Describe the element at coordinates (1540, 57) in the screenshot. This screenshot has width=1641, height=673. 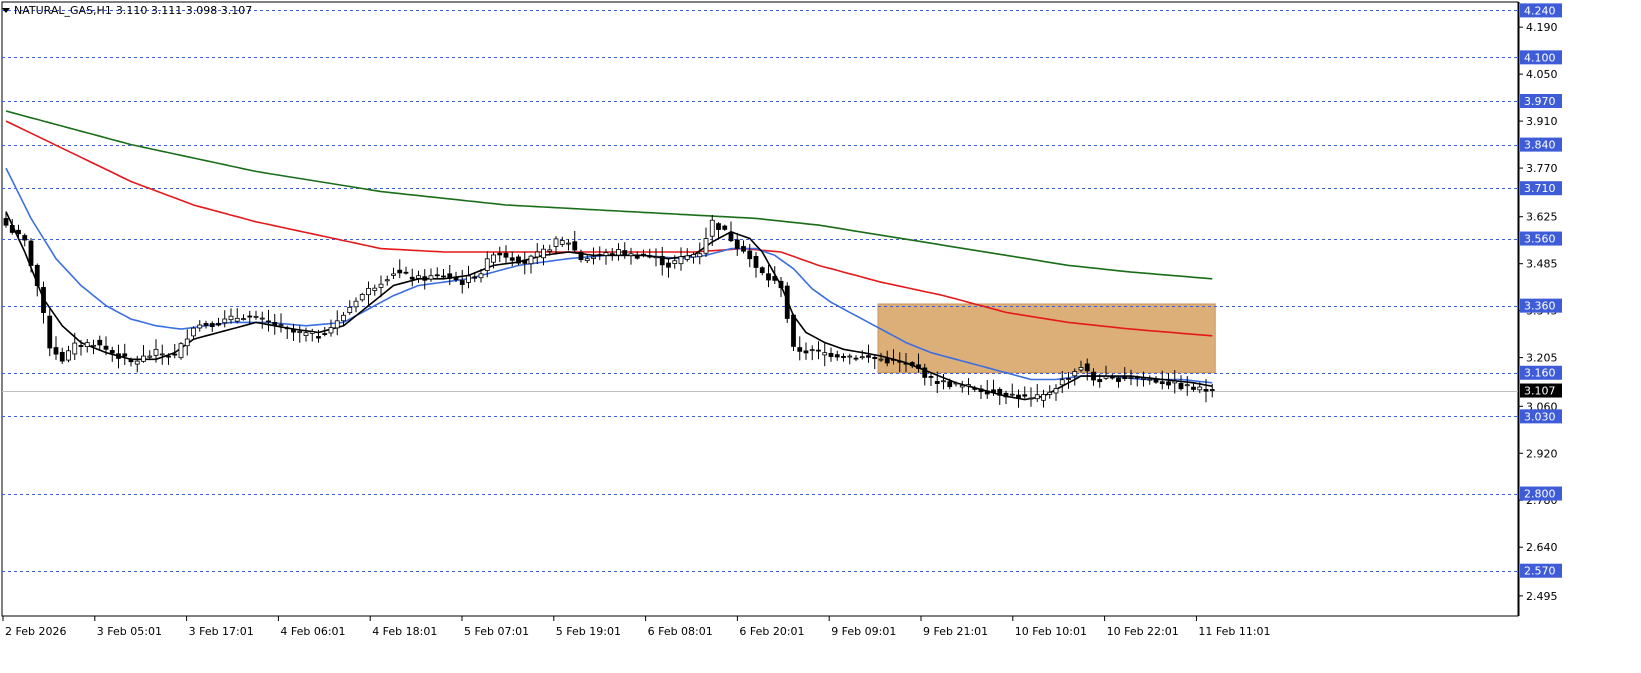
I see `level-badge-label: 4.100` at that location.